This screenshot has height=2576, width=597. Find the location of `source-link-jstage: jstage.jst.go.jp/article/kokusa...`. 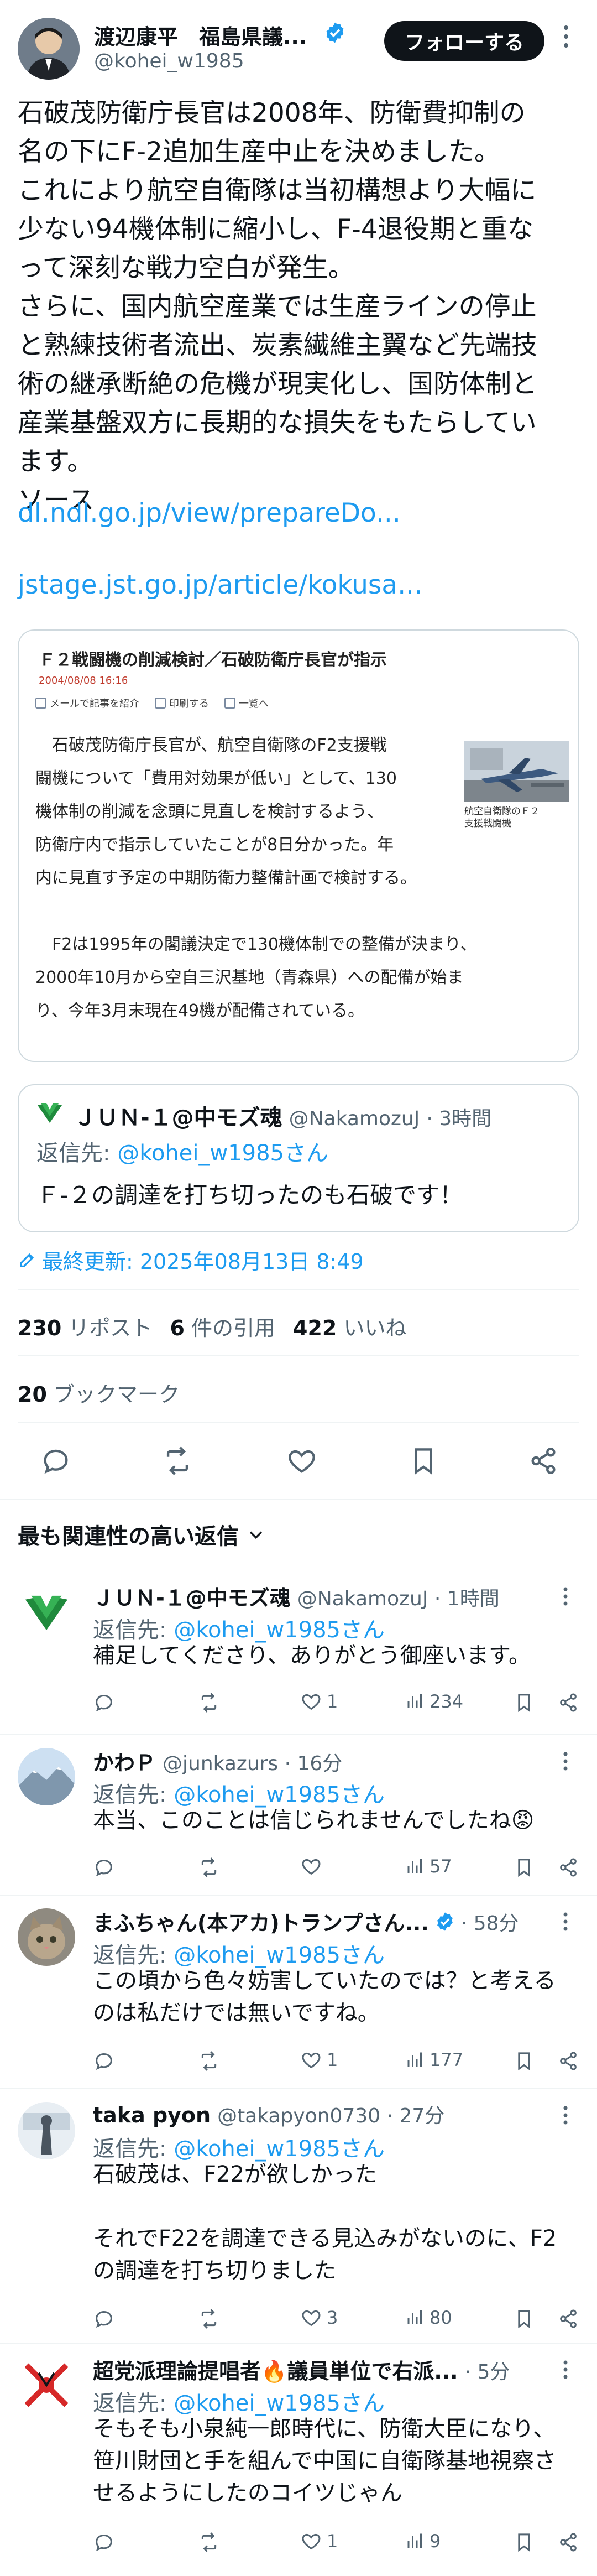

source-link-jstage: jstage.jst.go.jp/article/kokusa... is located at coordinates (220, 585).